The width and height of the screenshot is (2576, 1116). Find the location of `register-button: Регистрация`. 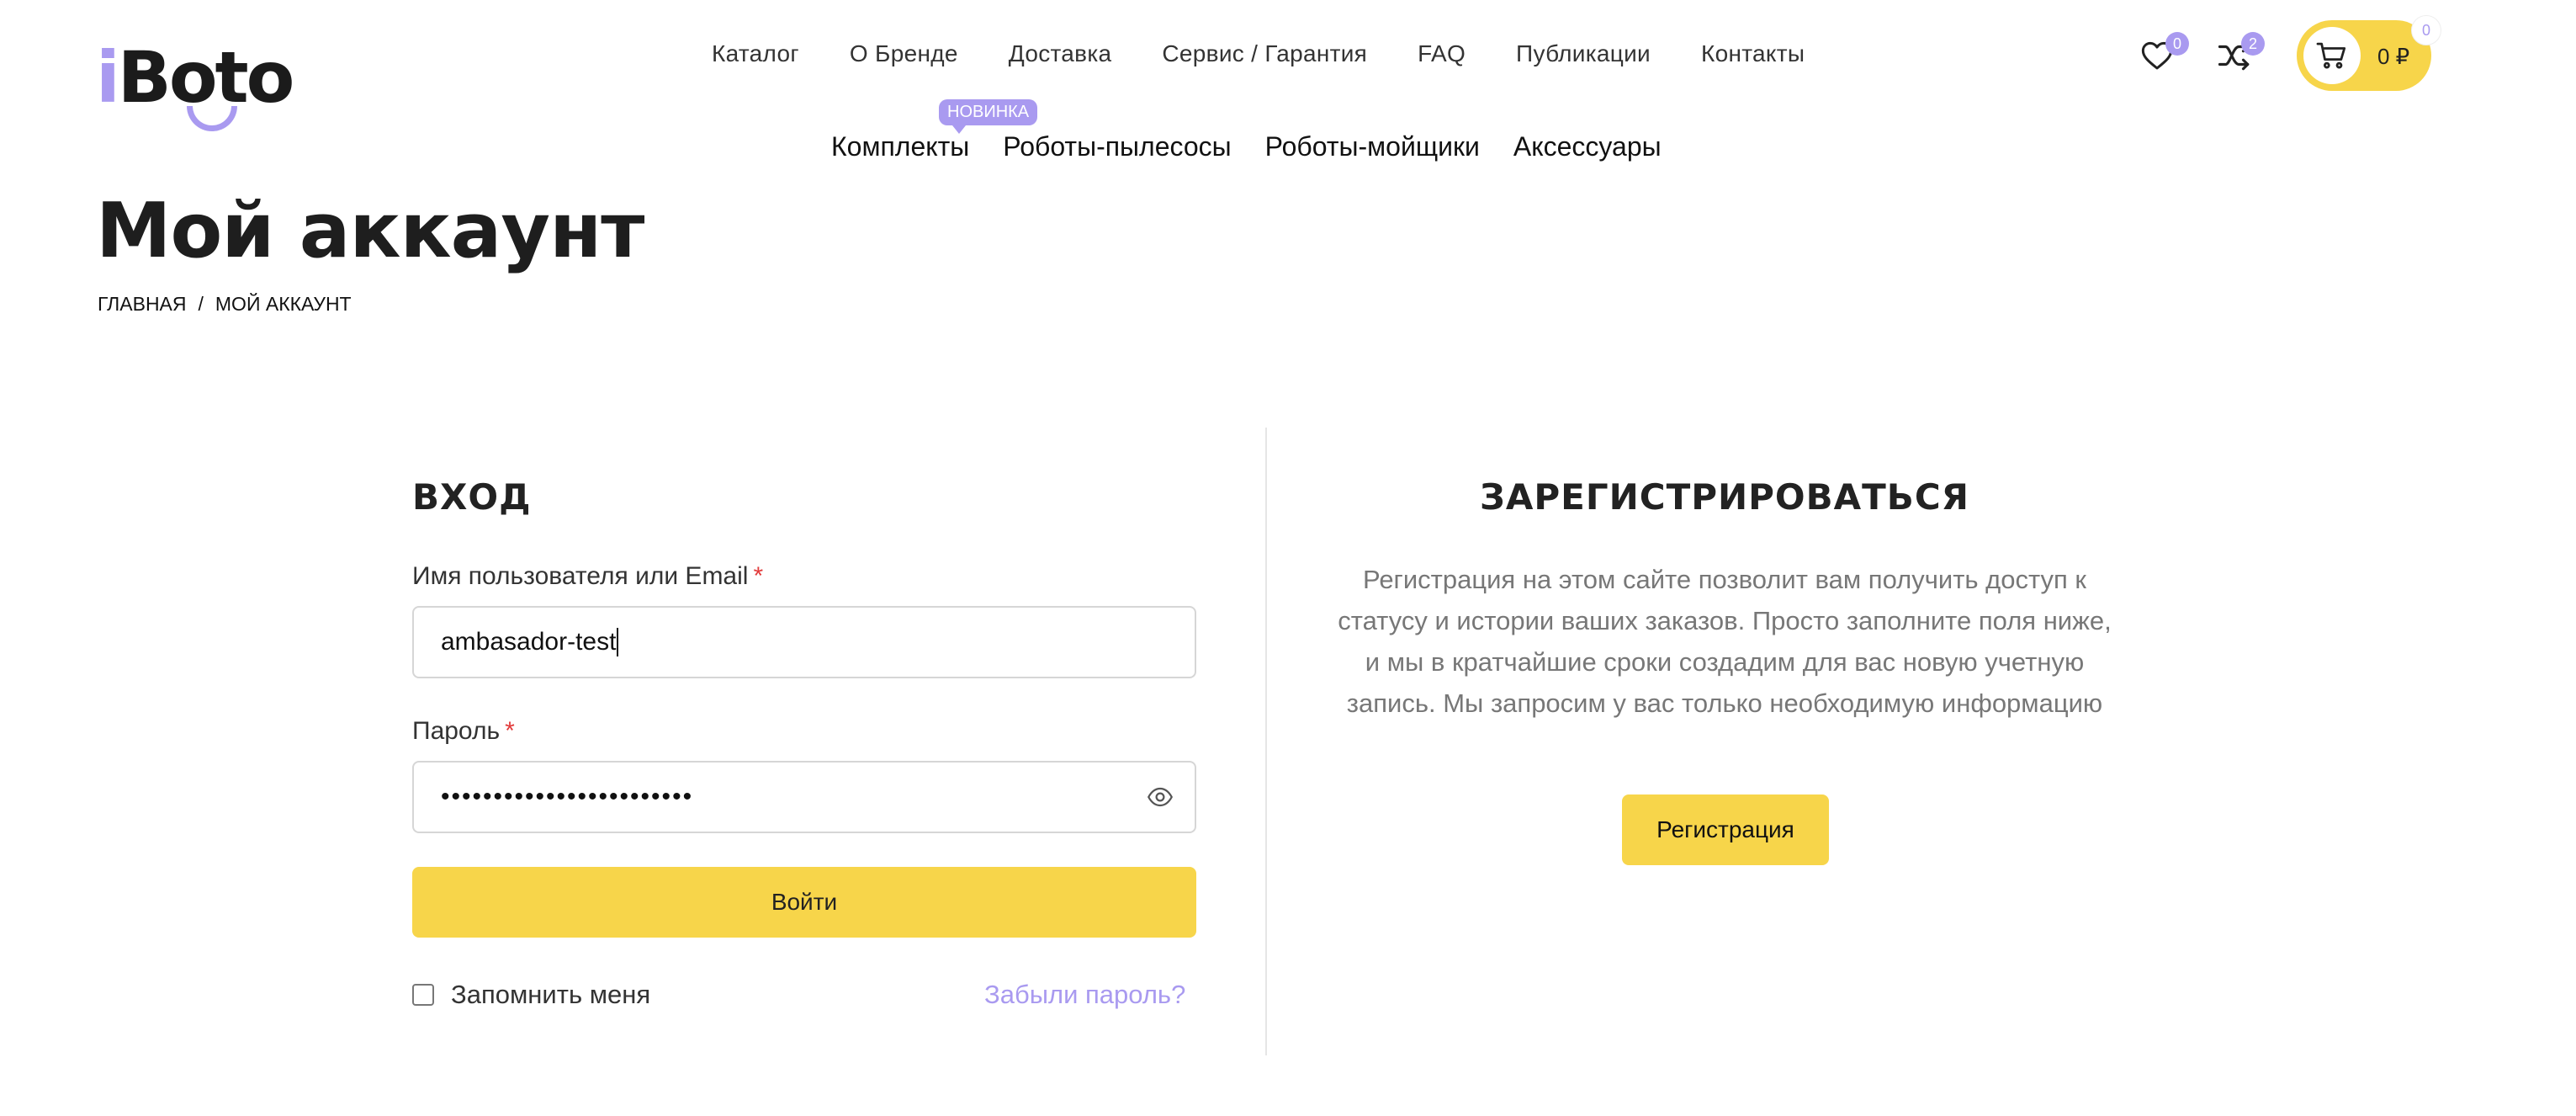

register-button: Регистрация is located at coordinates (1725, 829).